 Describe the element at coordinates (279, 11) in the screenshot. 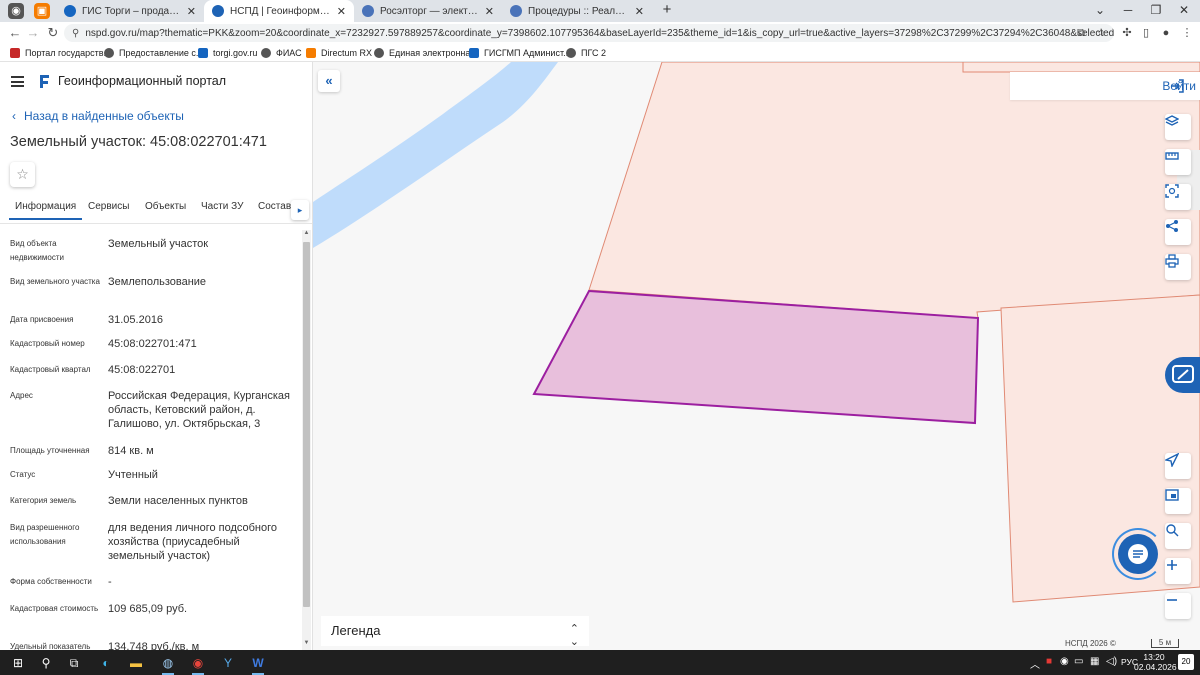

I see `browser-tab-active: НСПД | Геоинформационный п ✕` at that location.